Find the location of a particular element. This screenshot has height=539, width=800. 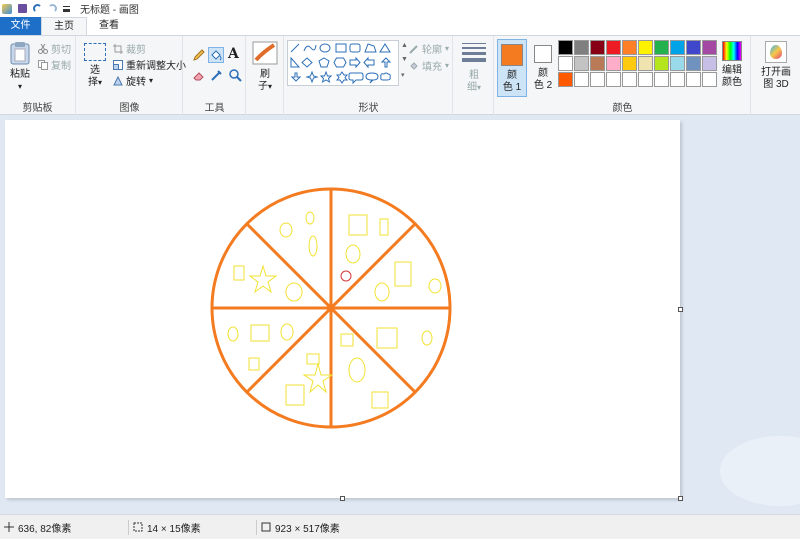

color2-swatch is located at coordinates (543, 54).